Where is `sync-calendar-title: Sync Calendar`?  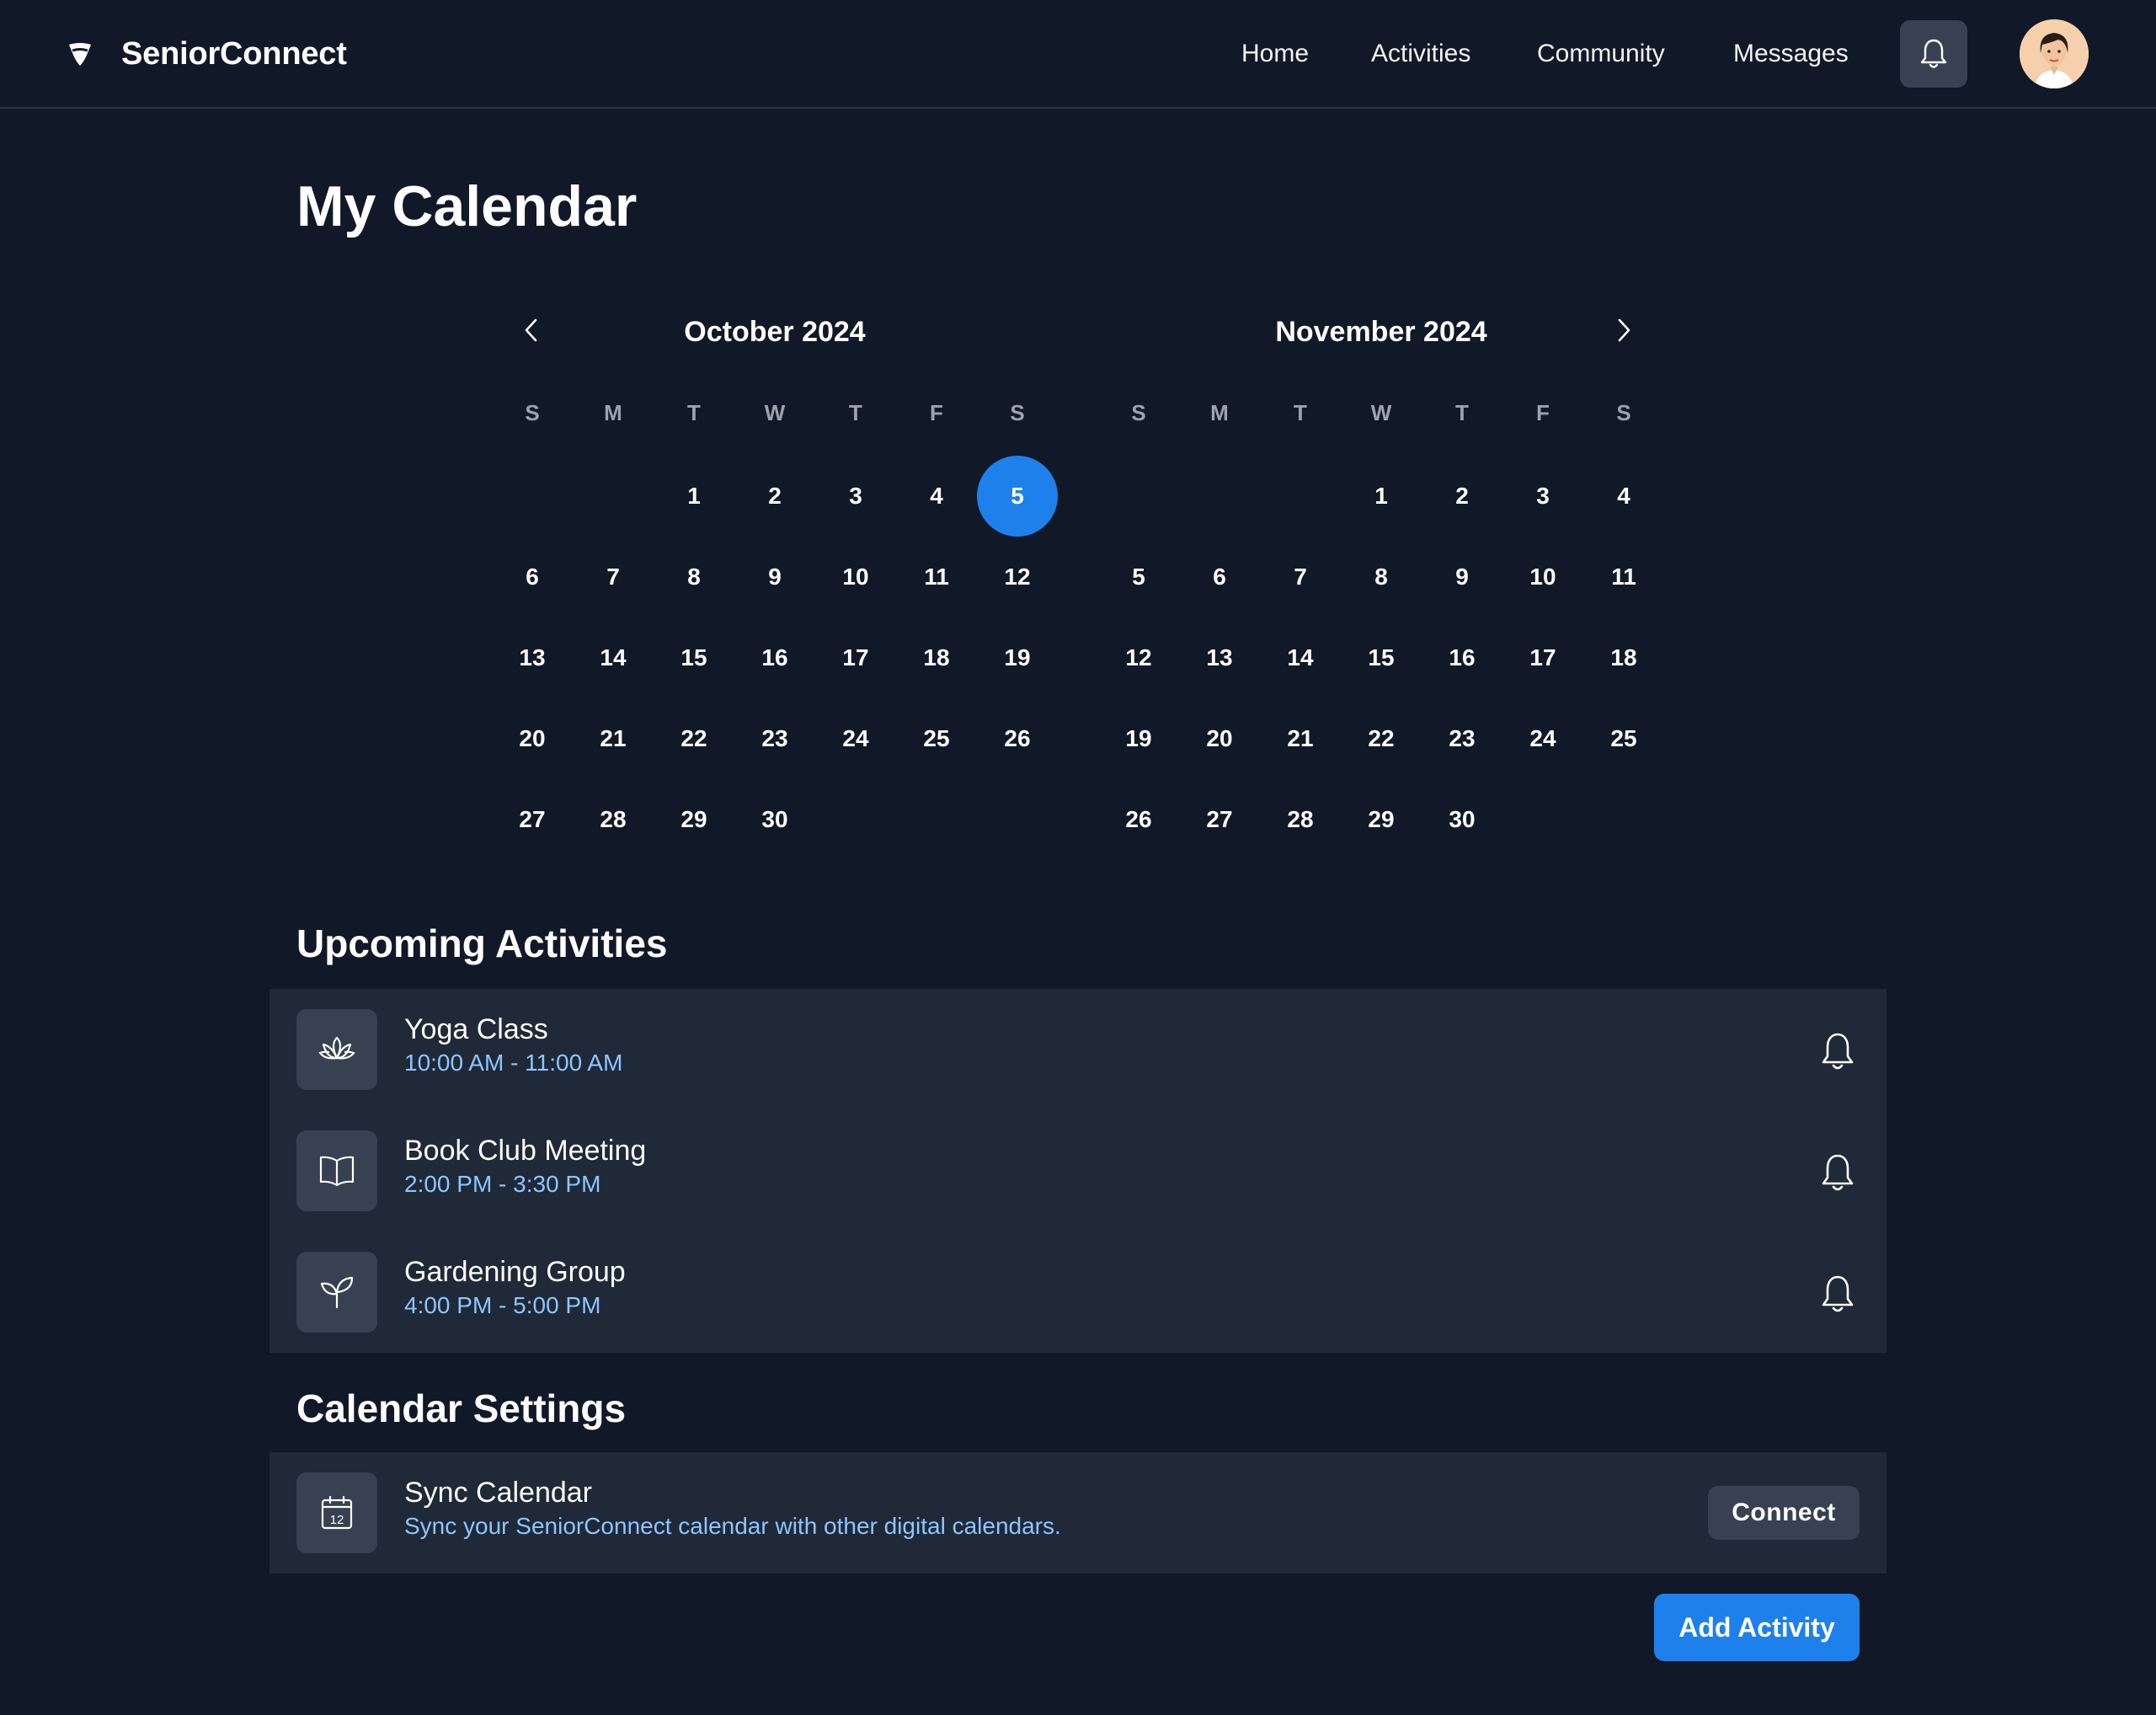 sync-calendar-title: Sync Calendar is located at coordinates (498, 1493).